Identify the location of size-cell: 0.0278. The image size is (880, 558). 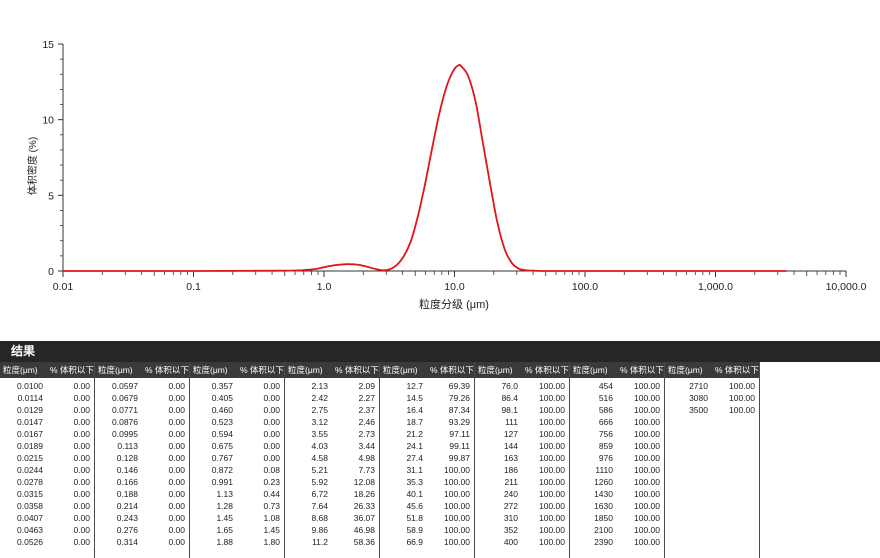
(30, 482).